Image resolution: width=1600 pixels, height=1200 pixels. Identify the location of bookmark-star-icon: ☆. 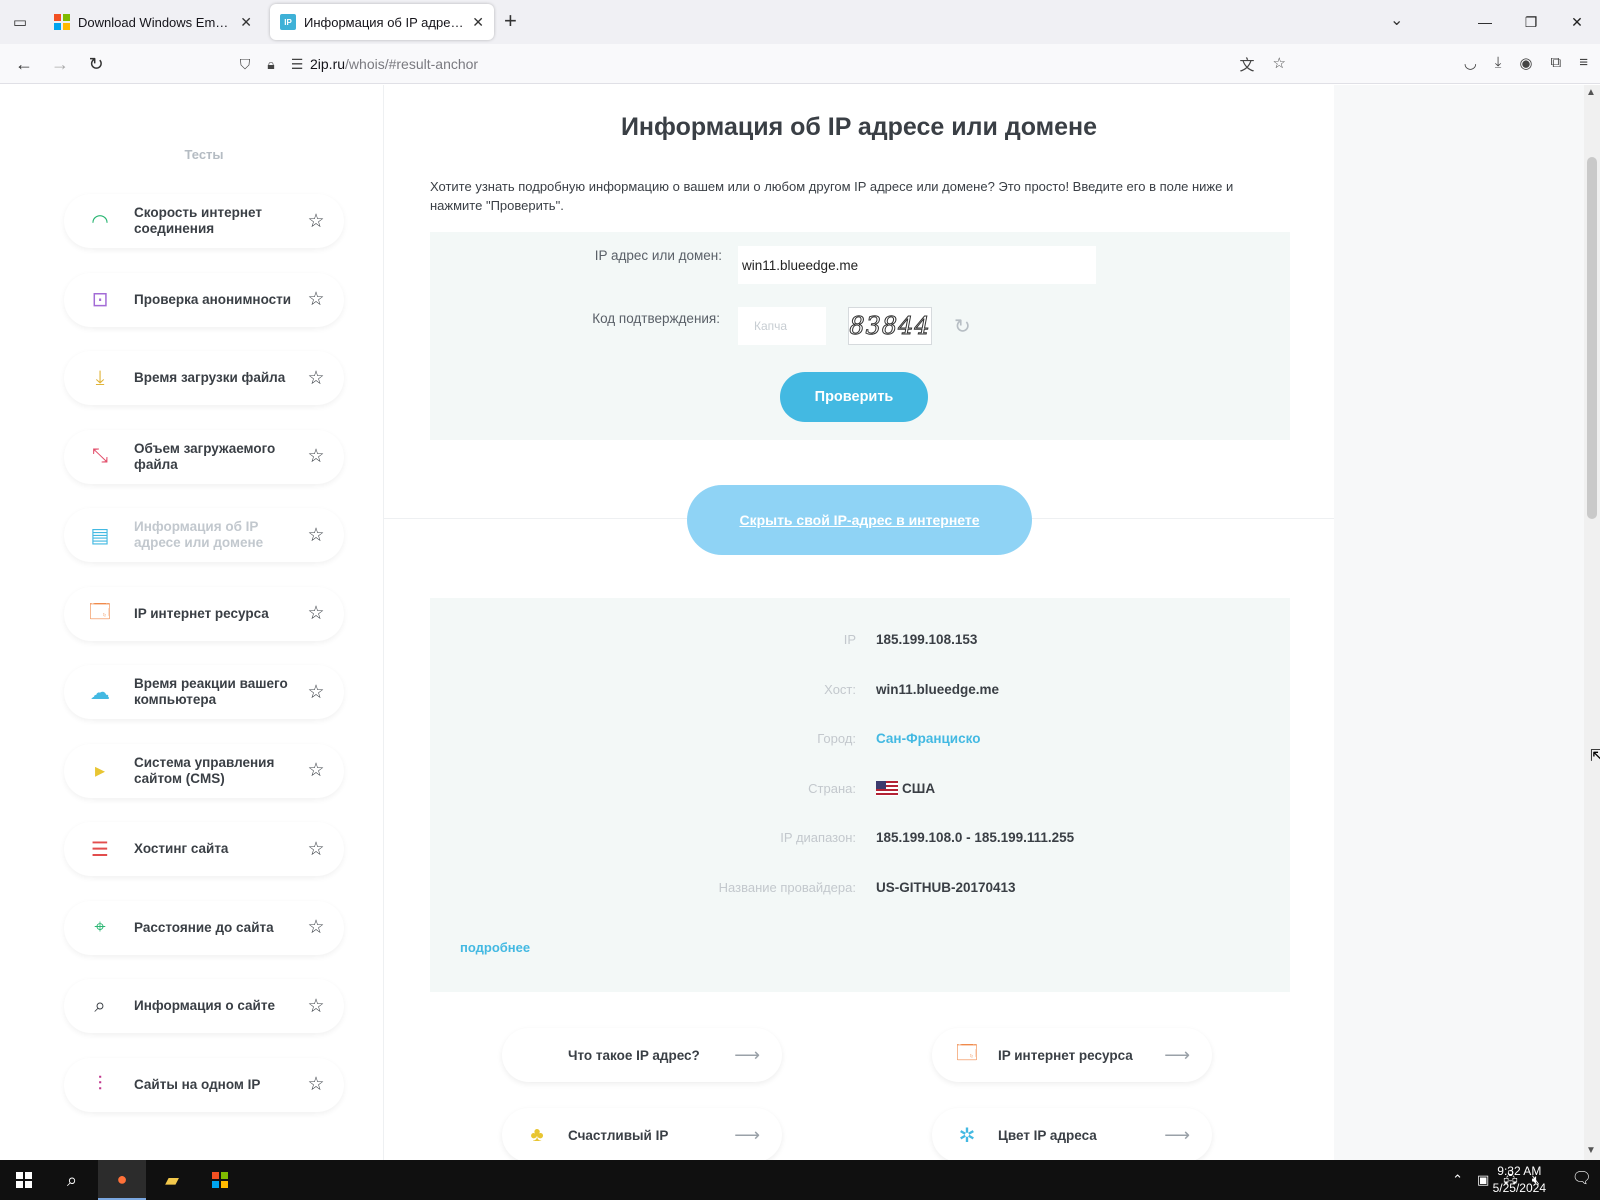
(1279, 64).